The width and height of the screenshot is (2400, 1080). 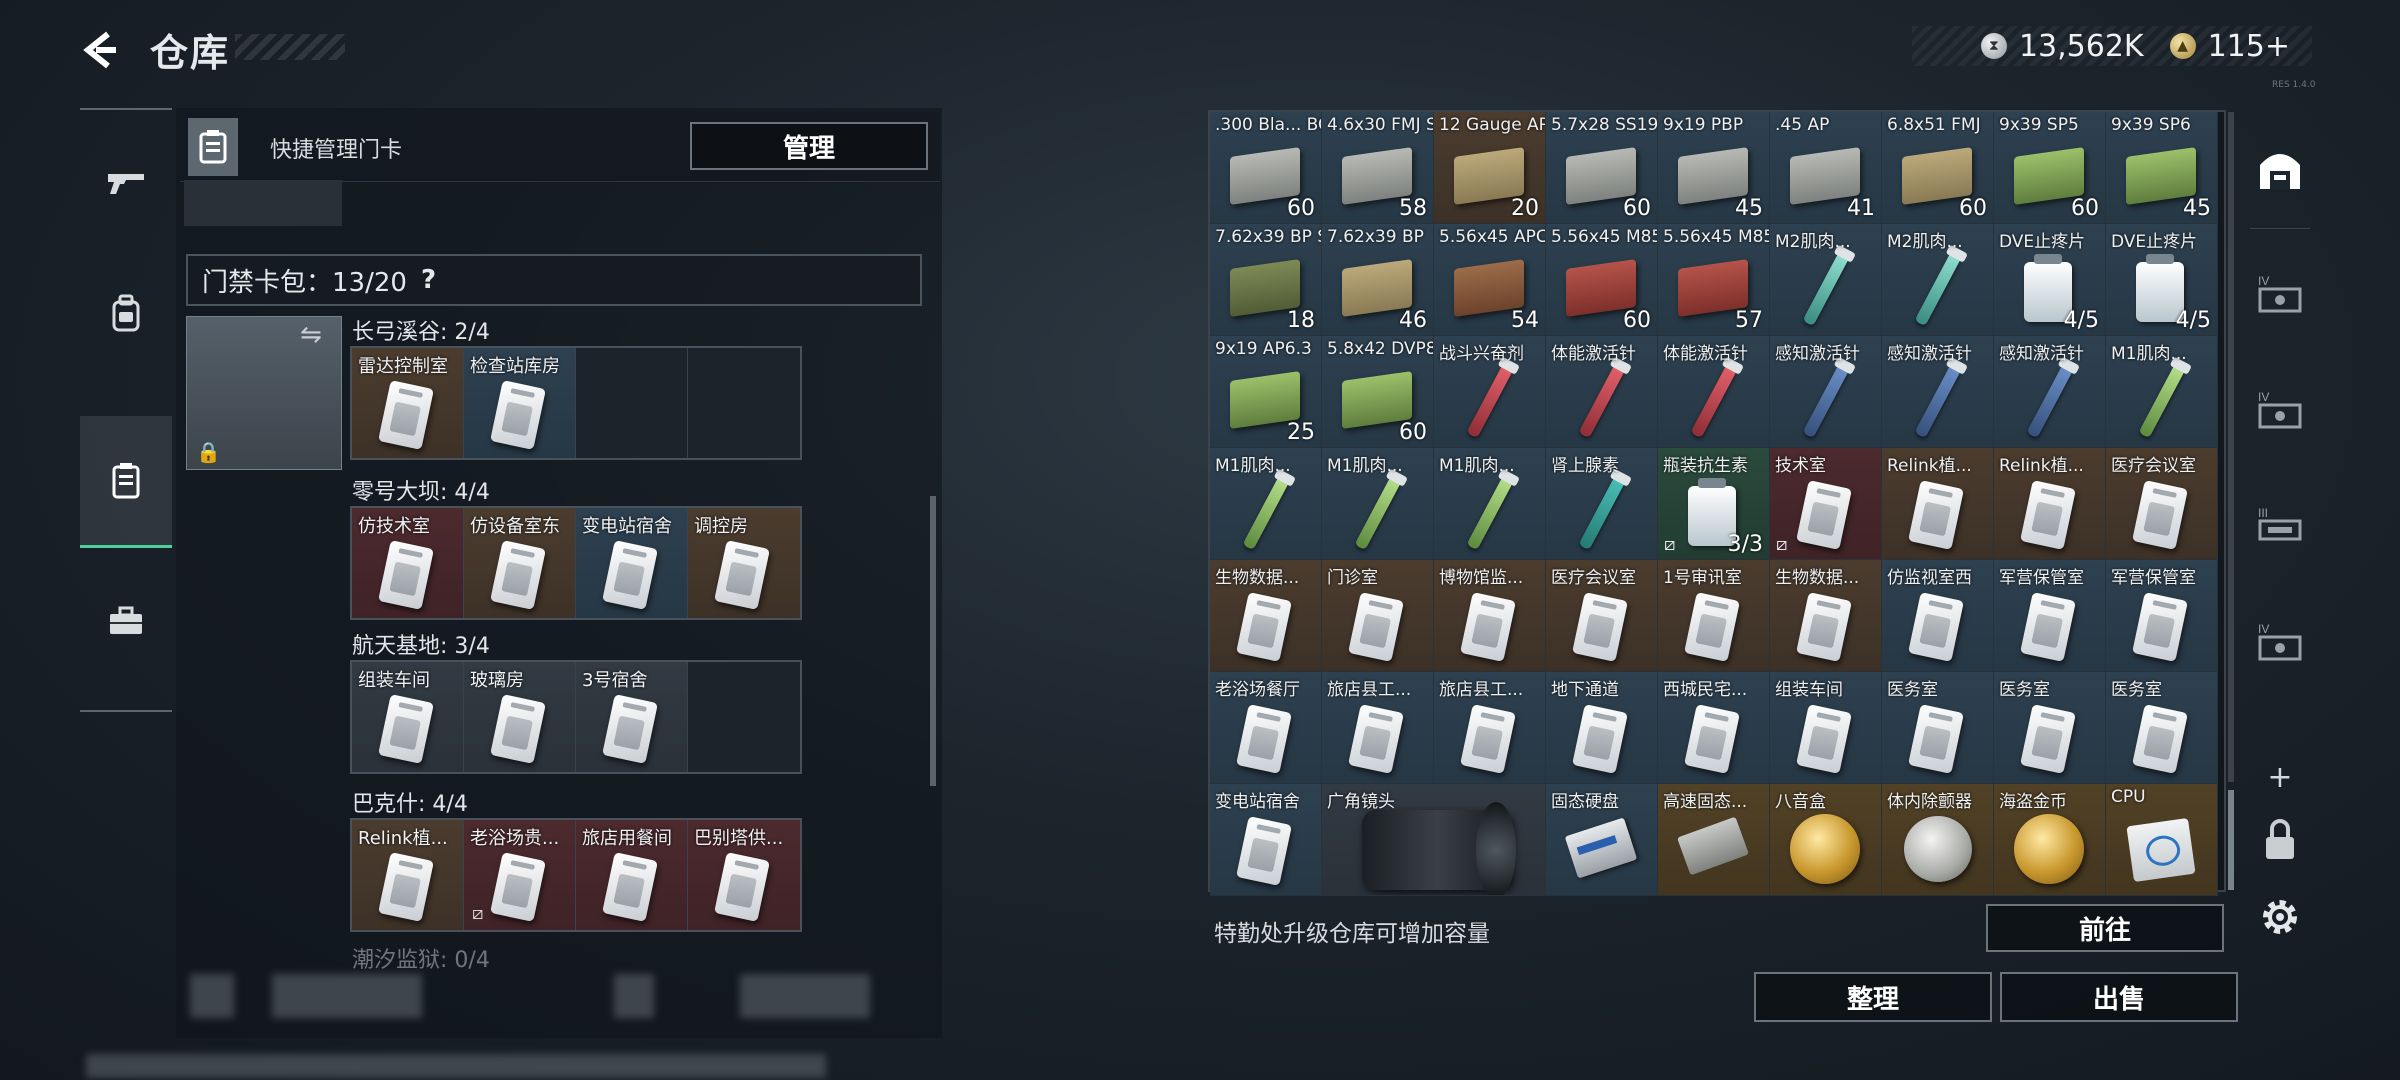 I want to click on inventory-item: 海盗金币, so click(x=2050, y=840).